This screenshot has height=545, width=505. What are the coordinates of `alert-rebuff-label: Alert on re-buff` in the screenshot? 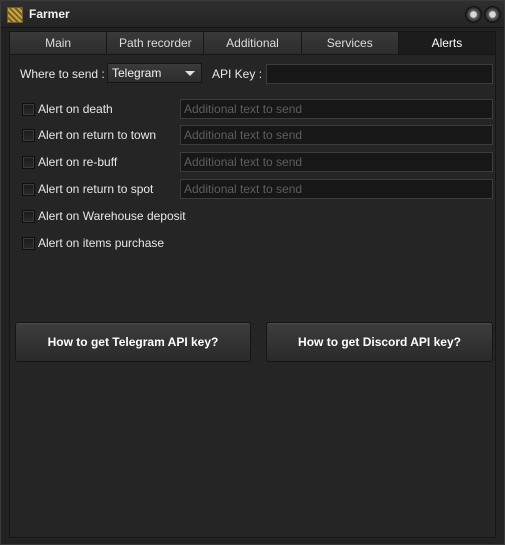 It's located at (78, 162).